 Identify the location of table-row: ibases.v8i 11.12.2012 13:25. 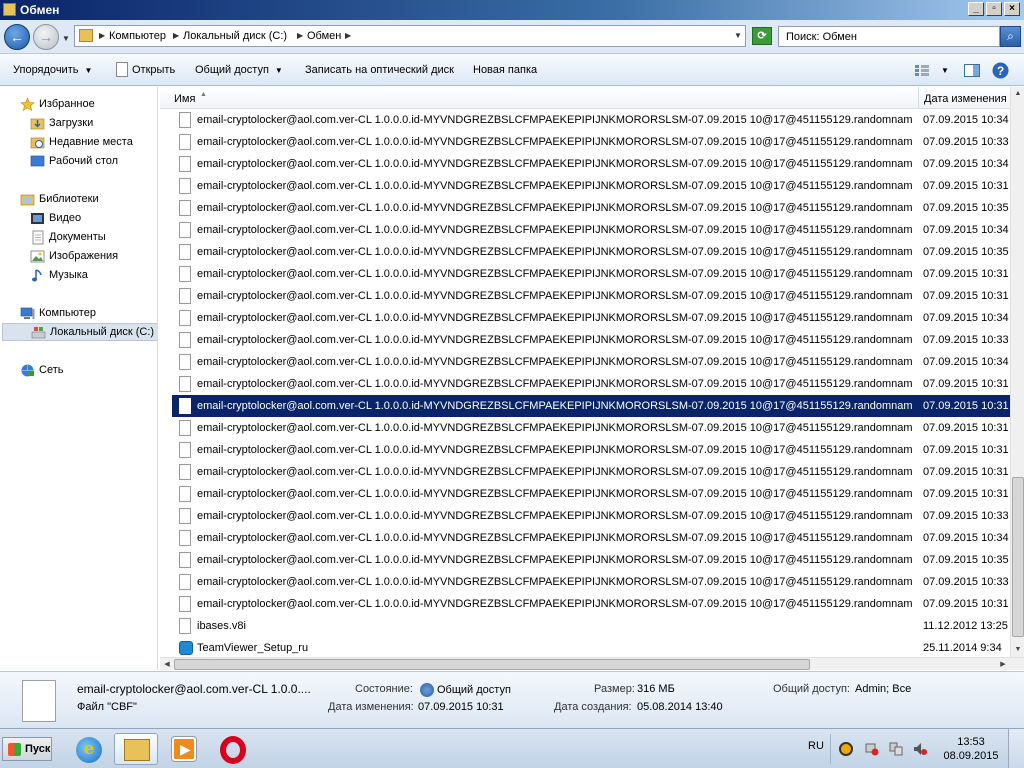
(591, 626).